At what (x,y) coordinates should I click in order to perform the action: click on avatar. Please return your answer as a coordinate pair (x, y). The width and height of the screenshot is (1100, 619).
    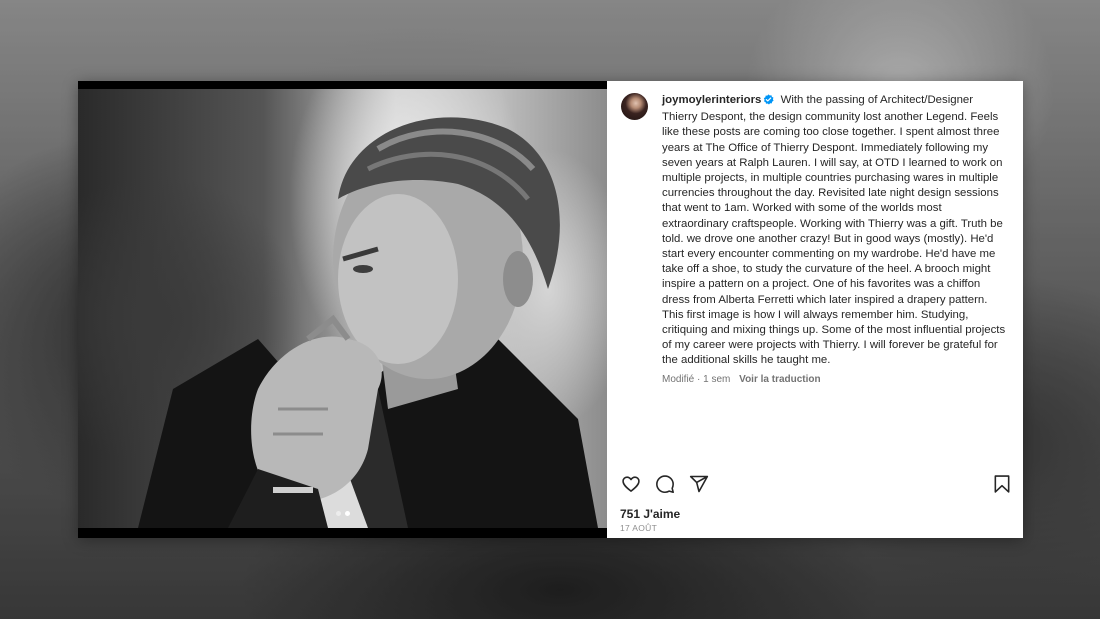
    Looking at the image, I should click on (634, 106).